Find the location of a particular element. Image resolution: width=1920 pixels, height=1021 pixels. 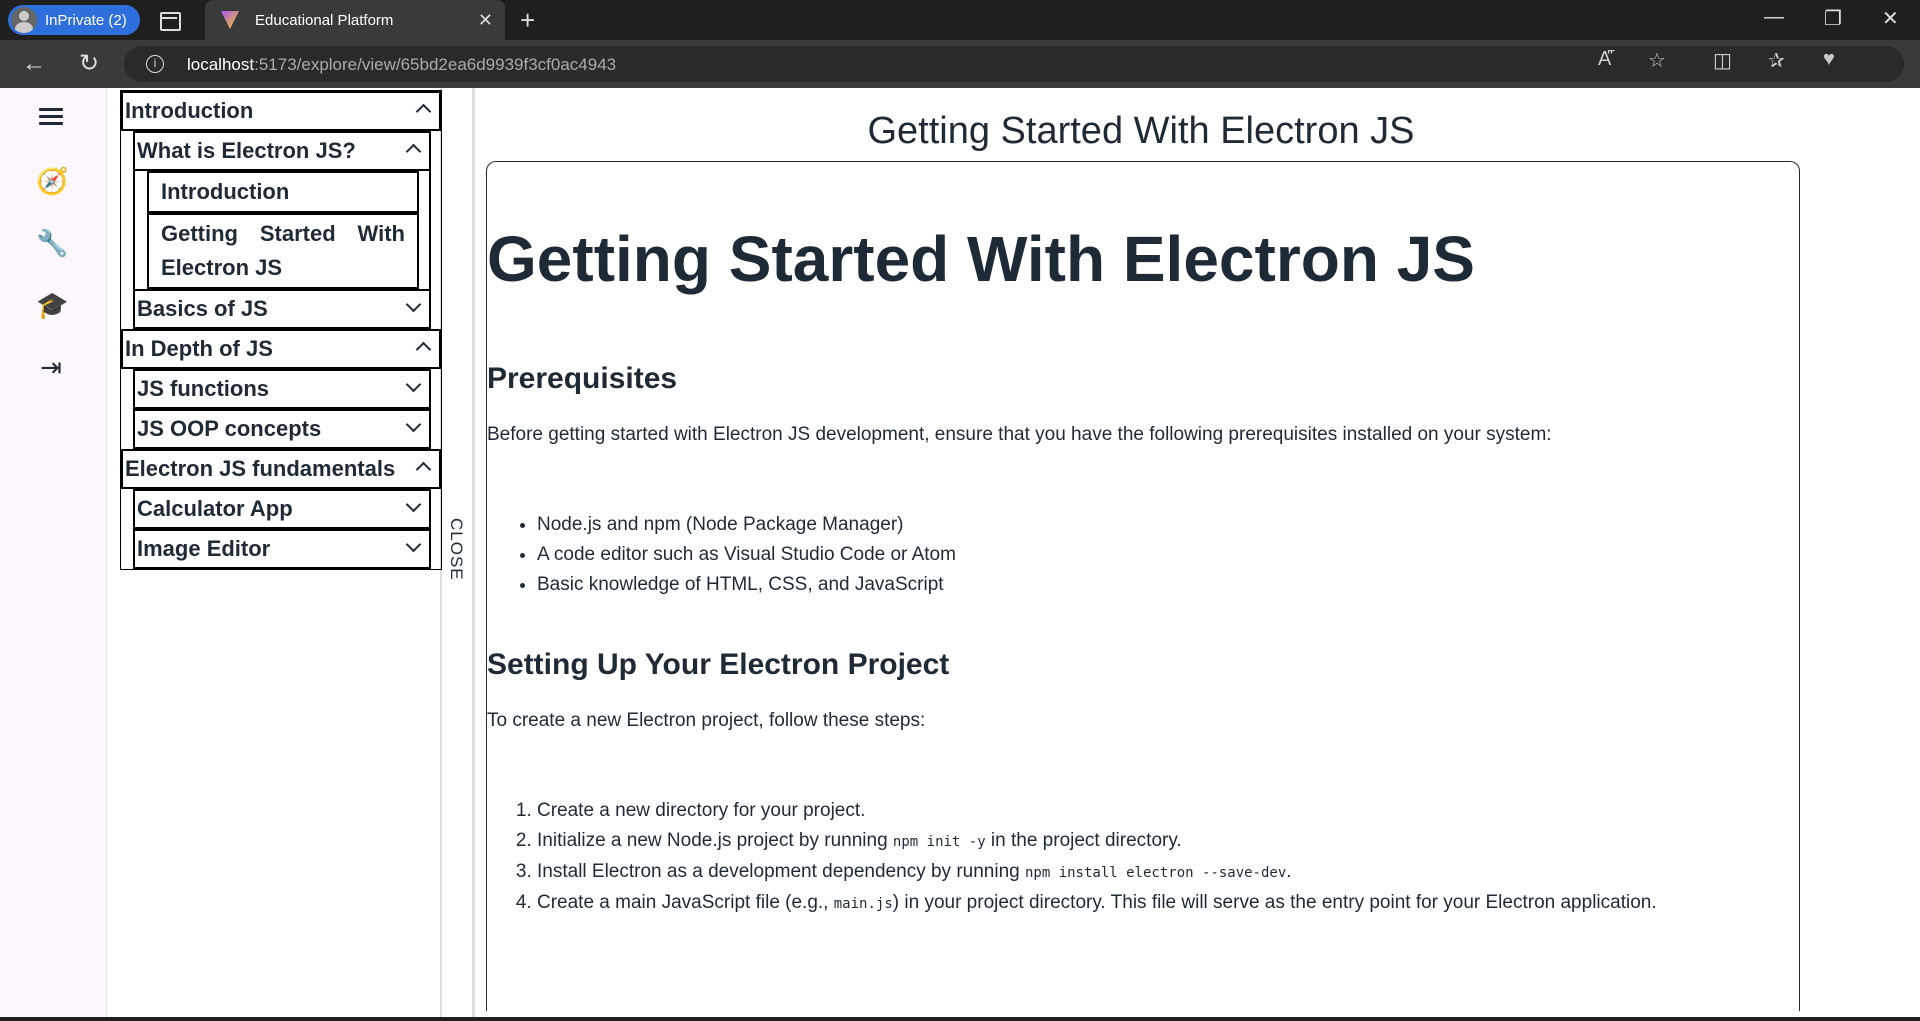

profile-label: InPrivate (2) is located at coordinates (86, 20).